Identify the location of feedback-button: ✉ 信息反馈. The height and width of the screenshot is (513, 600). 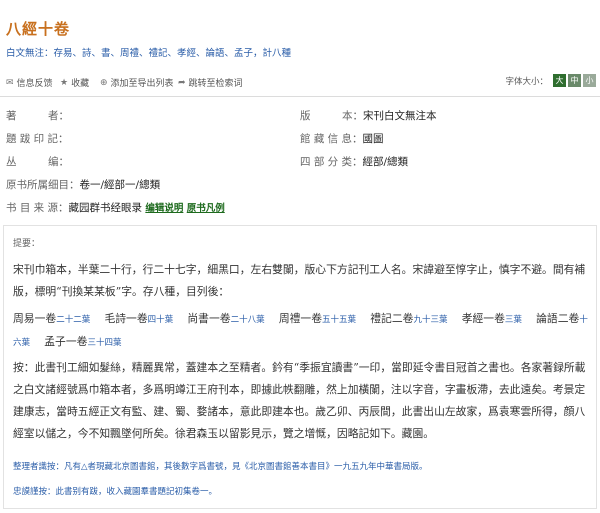
(29, 83).